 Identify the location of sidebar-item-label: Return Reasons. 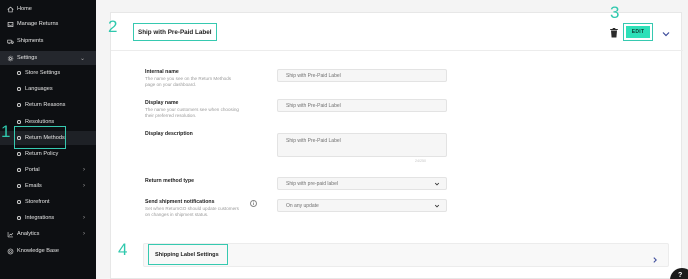
(45, 105).